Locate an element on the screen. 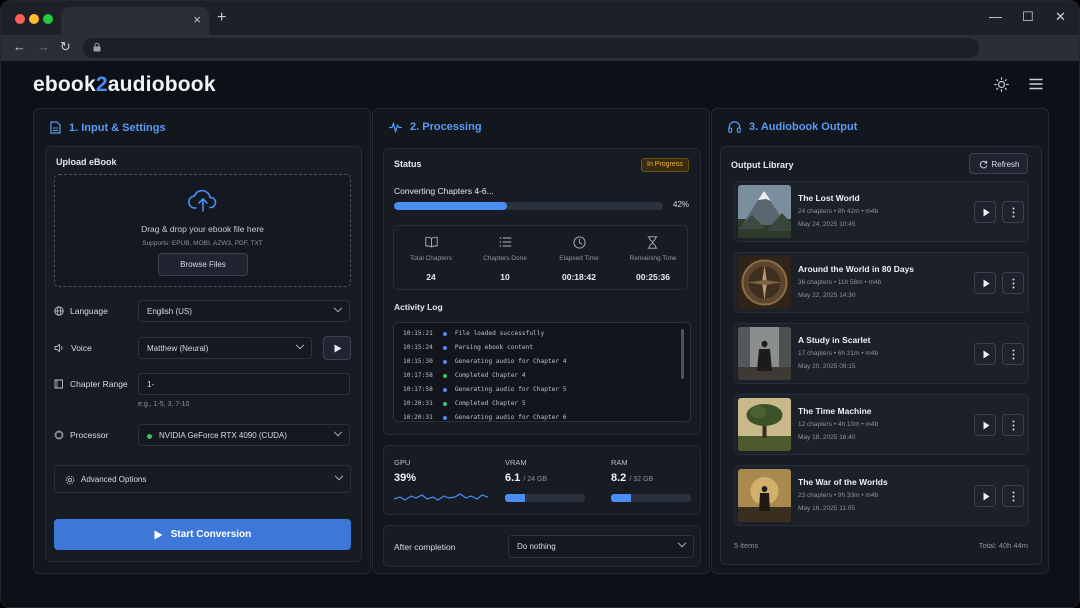 The image size is (1080, 608). book-title: The War of the Worlds is located at coordinates (843, 482).